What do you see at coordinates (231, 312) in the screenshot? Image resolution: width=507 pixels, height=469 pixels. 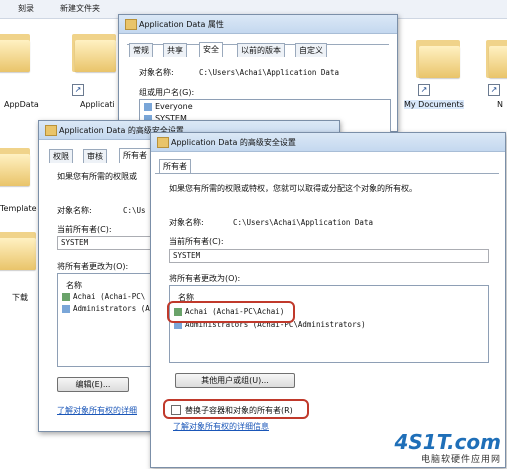 I see `highlight-achai` at bounding box center [231, 312].